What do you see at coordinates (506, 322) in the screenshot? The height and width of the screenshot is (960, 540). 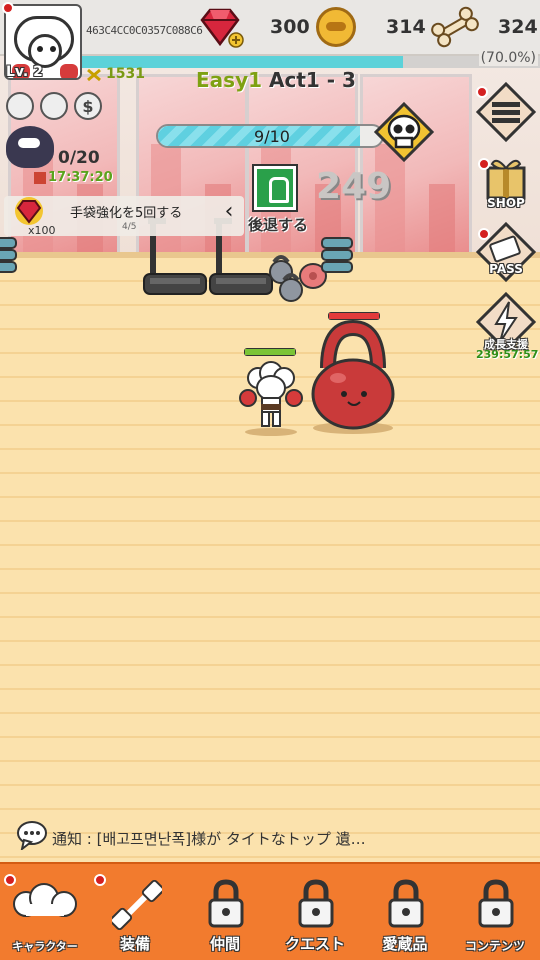 I see `growth-support-button: 成長支援` at bounding box center [506, 322].